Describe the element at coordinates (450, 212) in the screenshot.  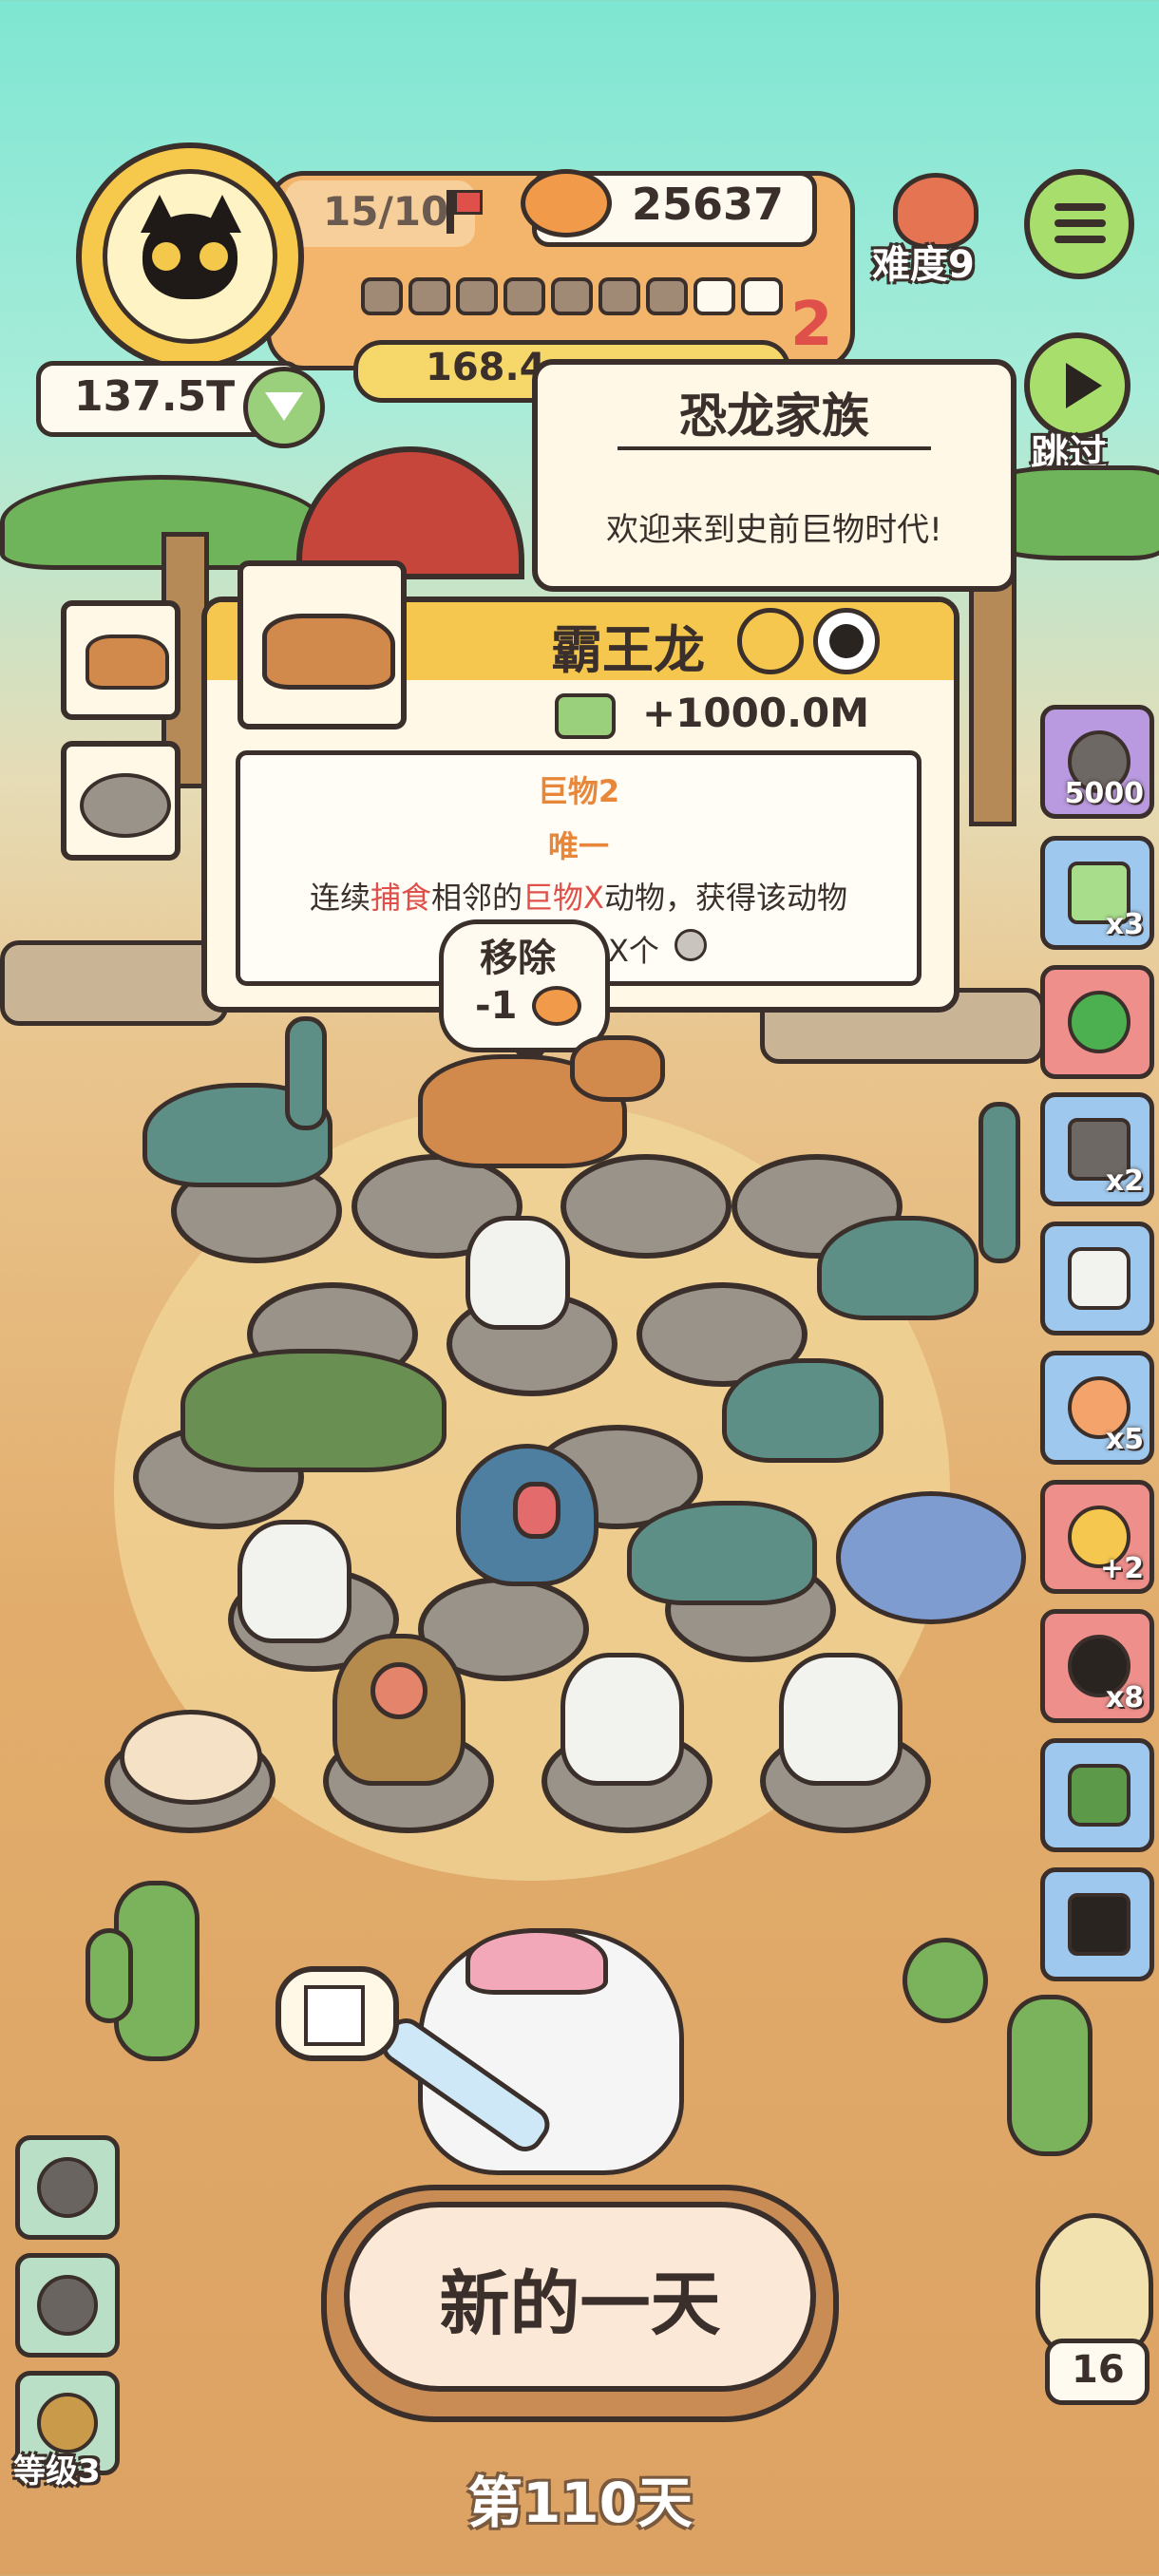
I see `flag-icon` at that location.